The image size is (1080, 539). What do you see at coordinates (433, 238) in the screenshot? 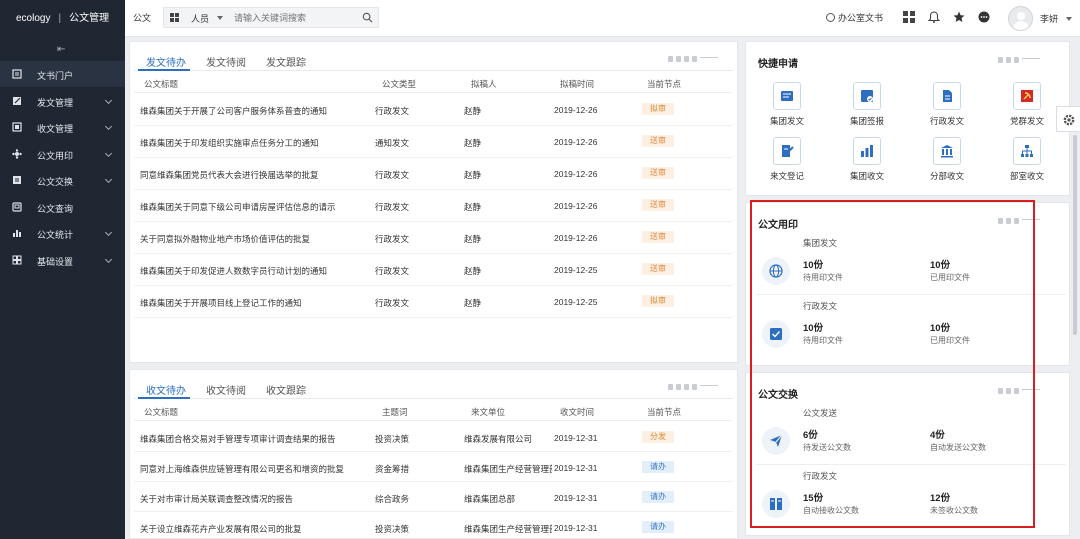
I see `table-row: 关于同意拟外融物业地产市场价值评估的批复 行政发文 赵静 2019-12-26 送审` at bounding box center [433, 238].